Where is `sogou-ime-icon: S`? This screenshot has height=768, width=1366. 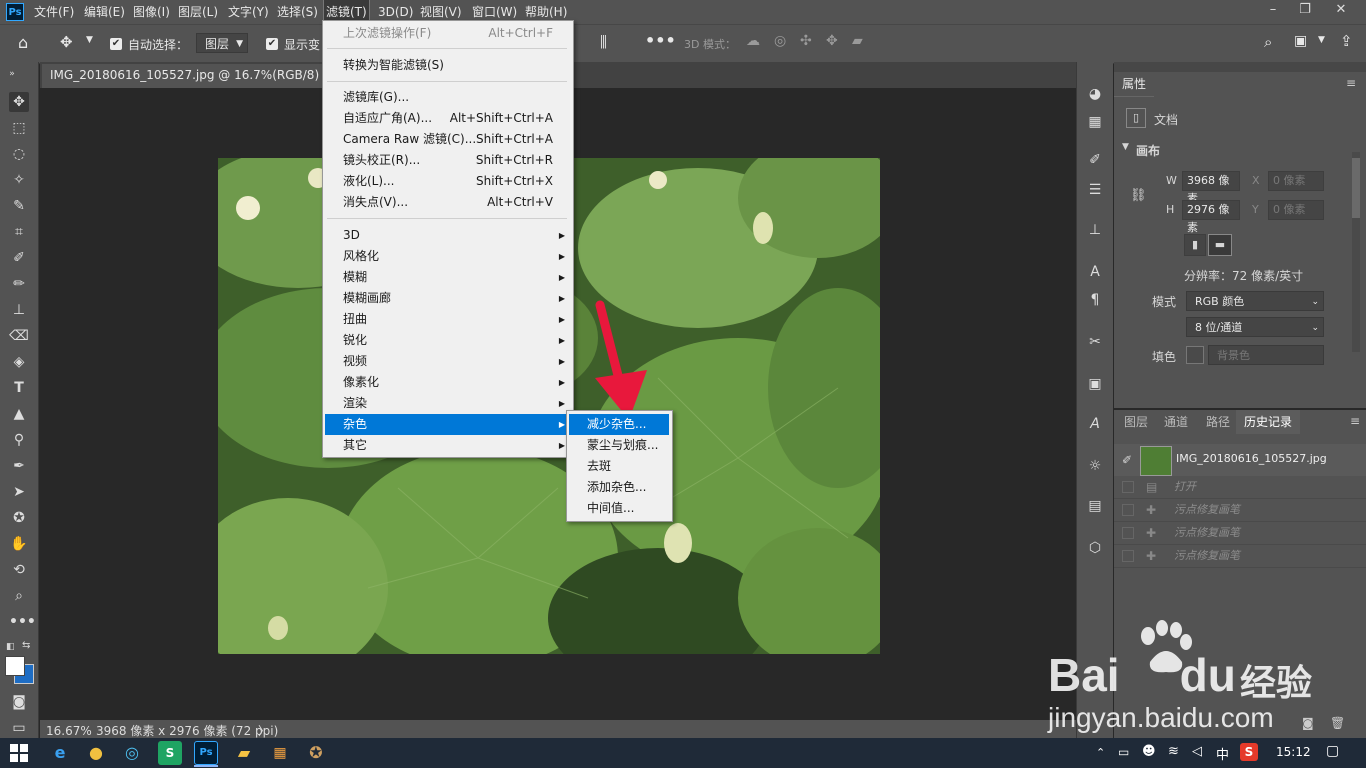
sogou-ime-icon: S is located at coordinates (1249, 752).